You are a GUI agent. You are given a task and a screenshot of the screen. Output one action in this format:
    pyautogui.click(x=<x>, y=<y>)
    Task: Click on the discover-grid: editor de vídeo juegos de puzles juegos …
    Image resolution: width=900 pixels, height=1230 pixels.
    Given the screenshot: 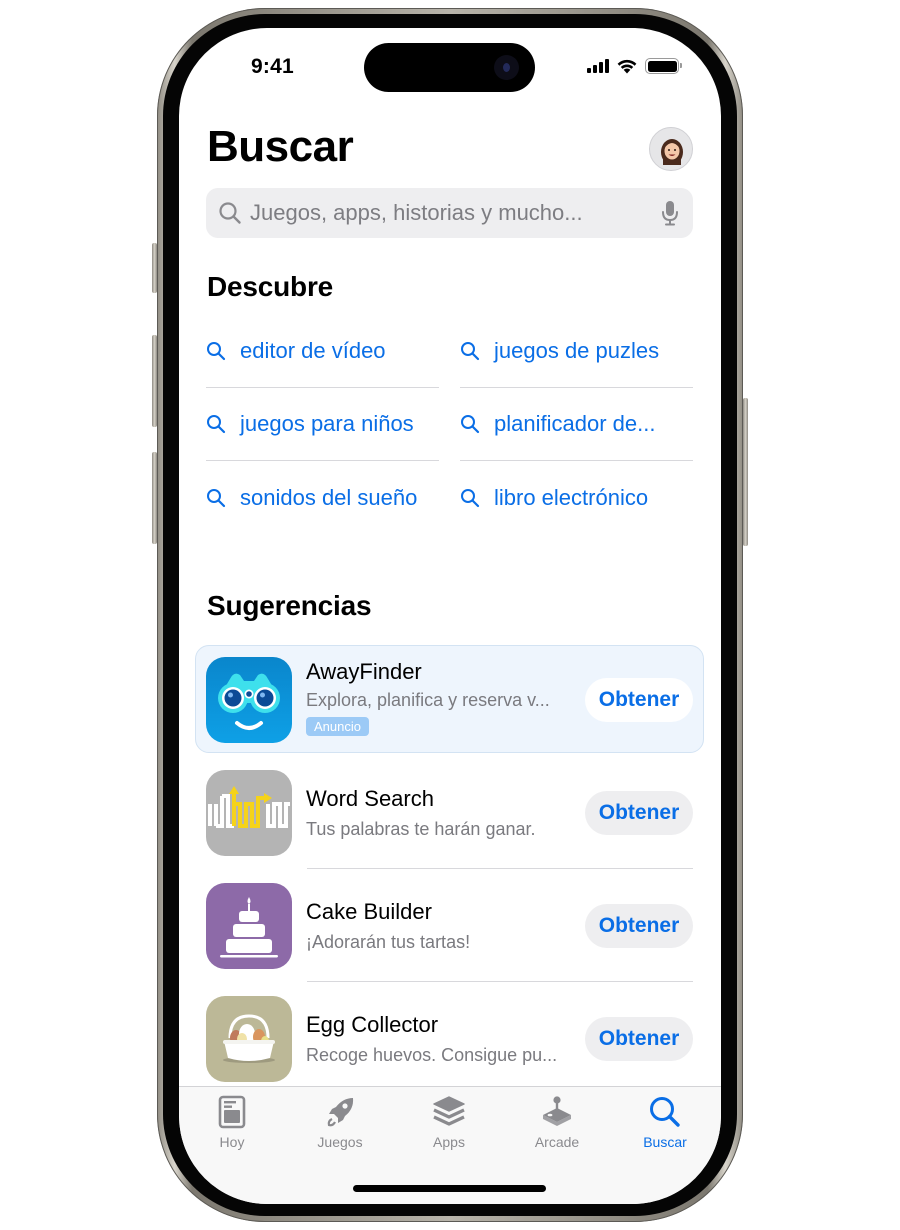 What is the action you would take?
    pyautogui.click(x=449, y=424)
    